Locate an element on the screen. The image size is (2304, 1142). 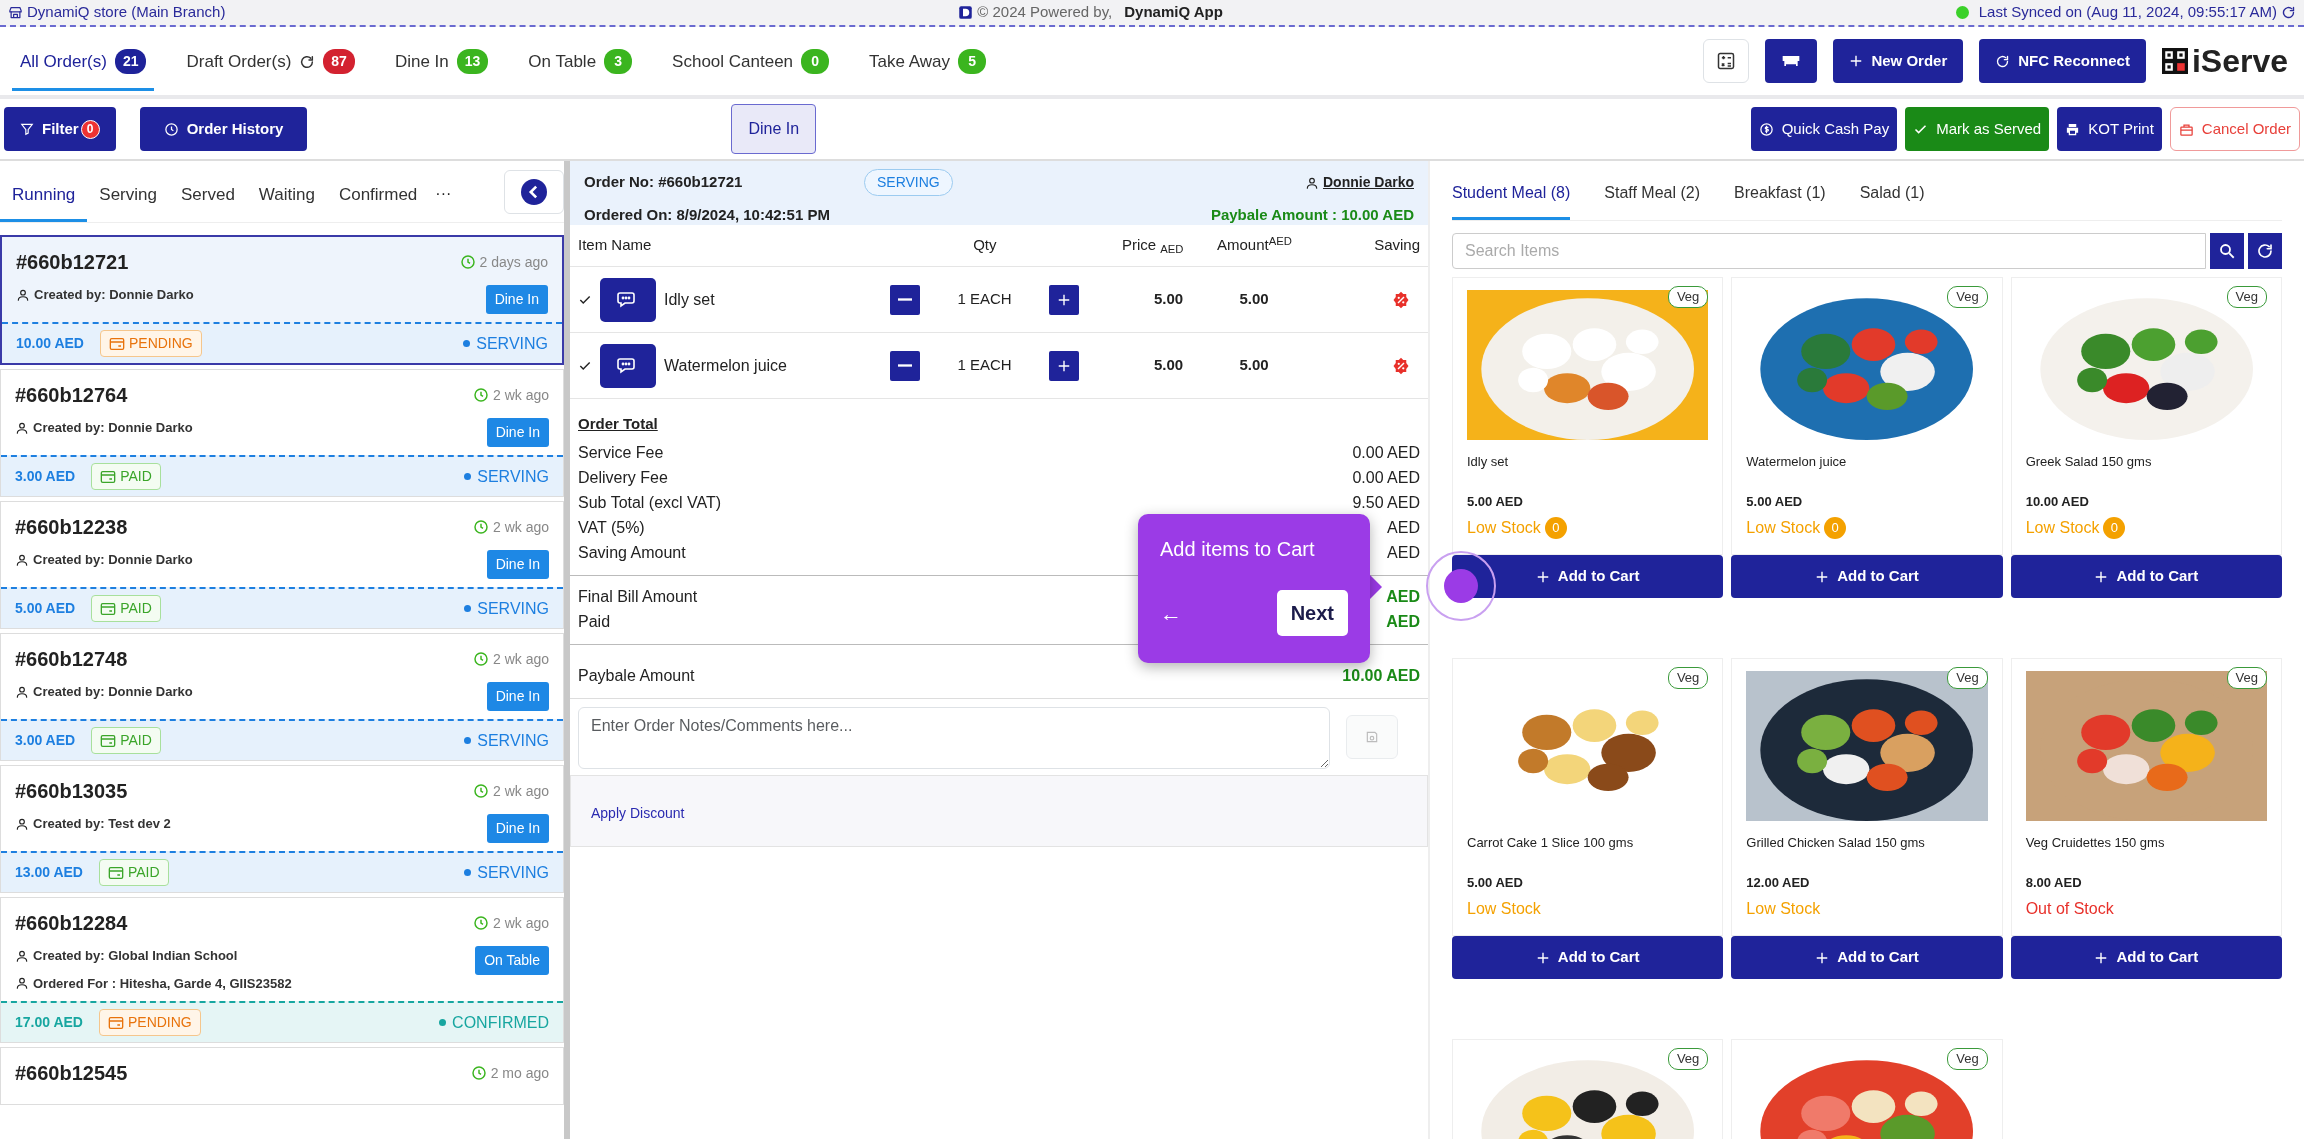
total-label: Sub Total (excl VAT) is located at coordinates (650, 502).